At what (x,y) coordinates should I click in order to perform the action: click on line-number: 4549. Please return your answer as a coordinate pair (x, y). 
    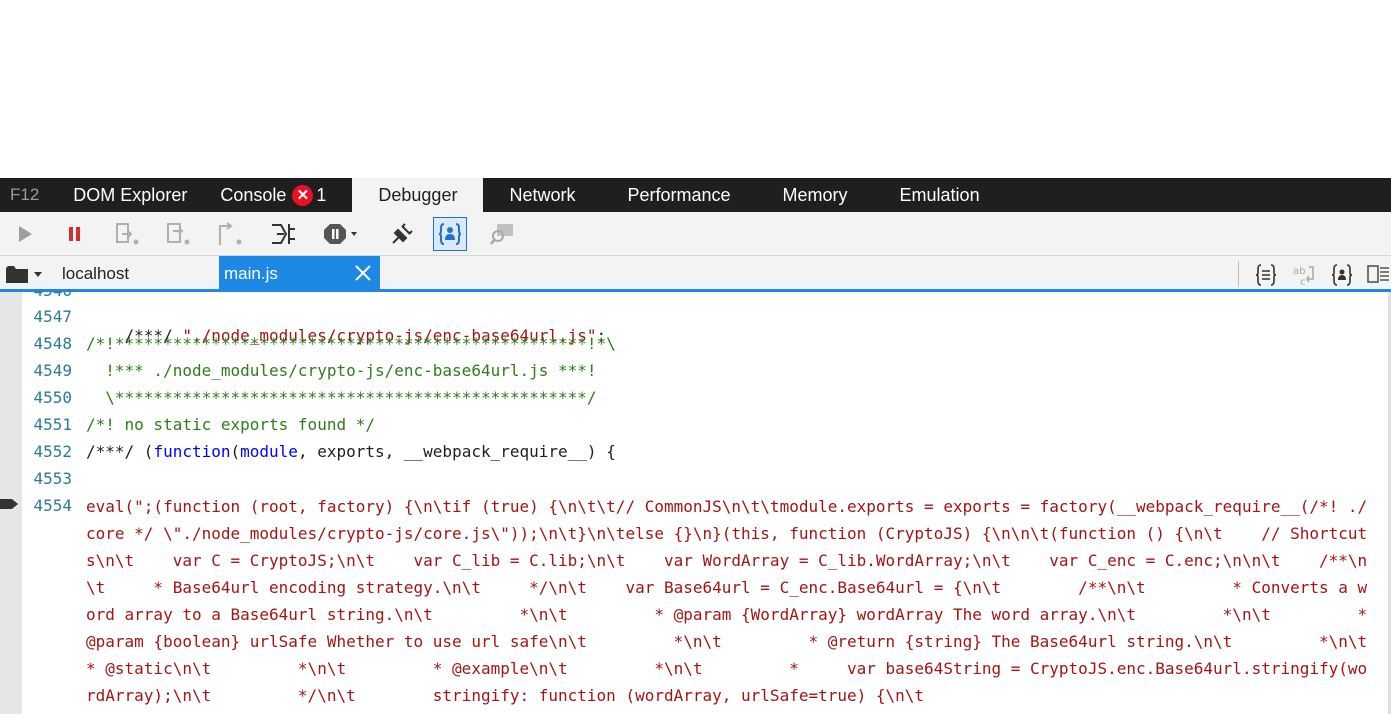
    Looking at the image, I should click on (52, 370).